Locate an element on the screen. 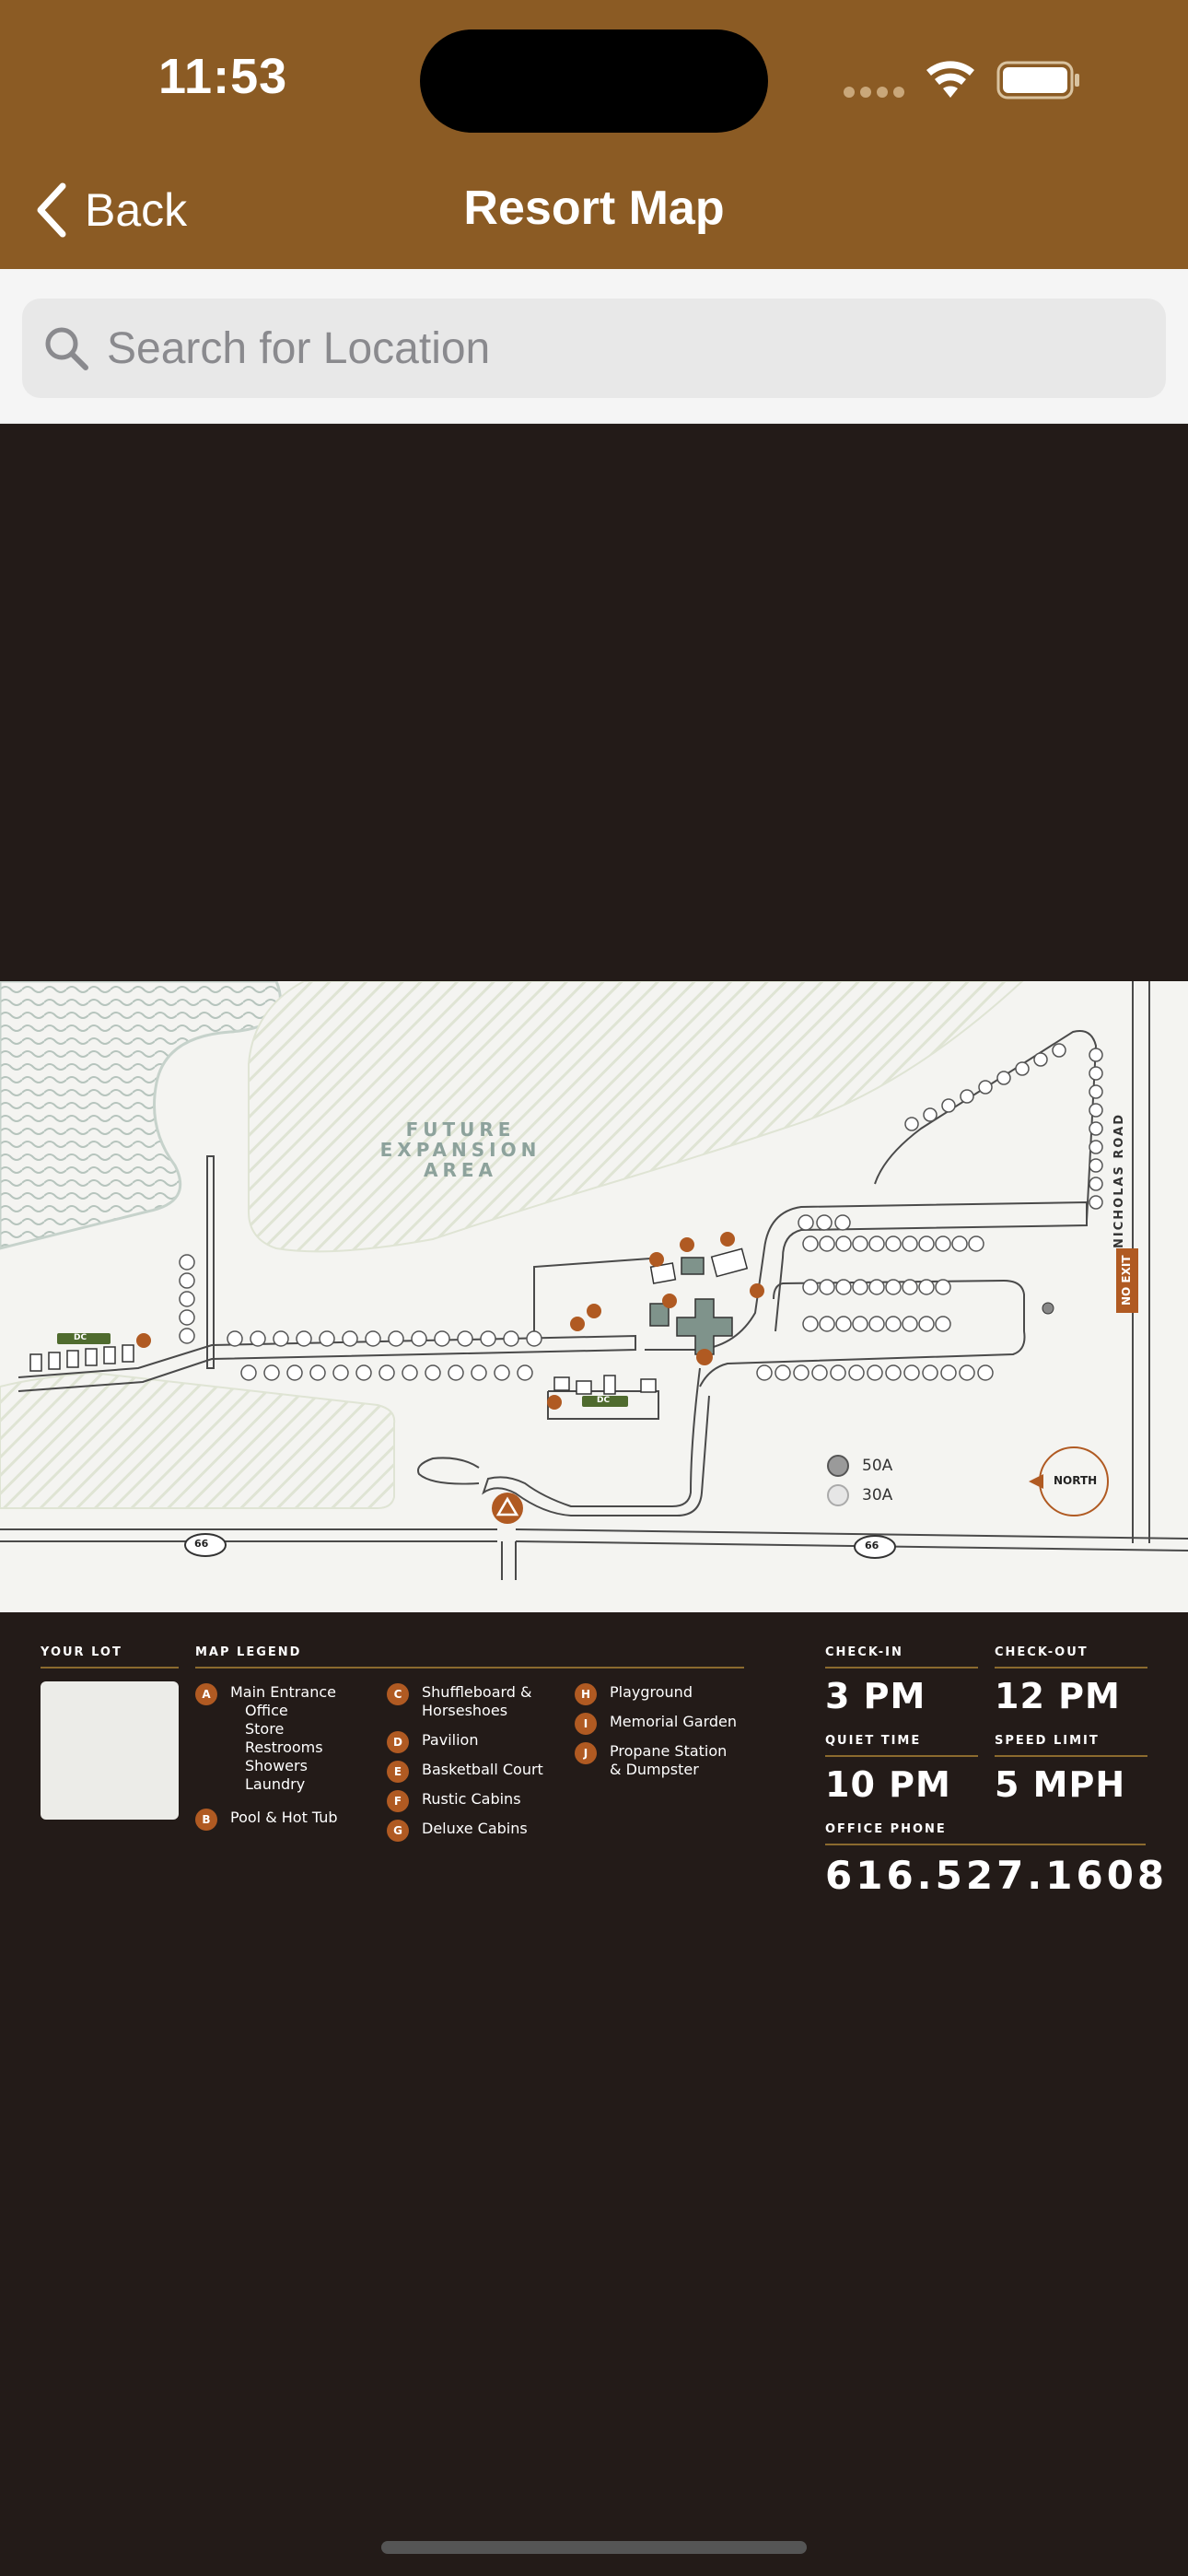 The image size is (1188, 2576). no-exit-label: NO EXIT is located at coordinates (1126, 1280).